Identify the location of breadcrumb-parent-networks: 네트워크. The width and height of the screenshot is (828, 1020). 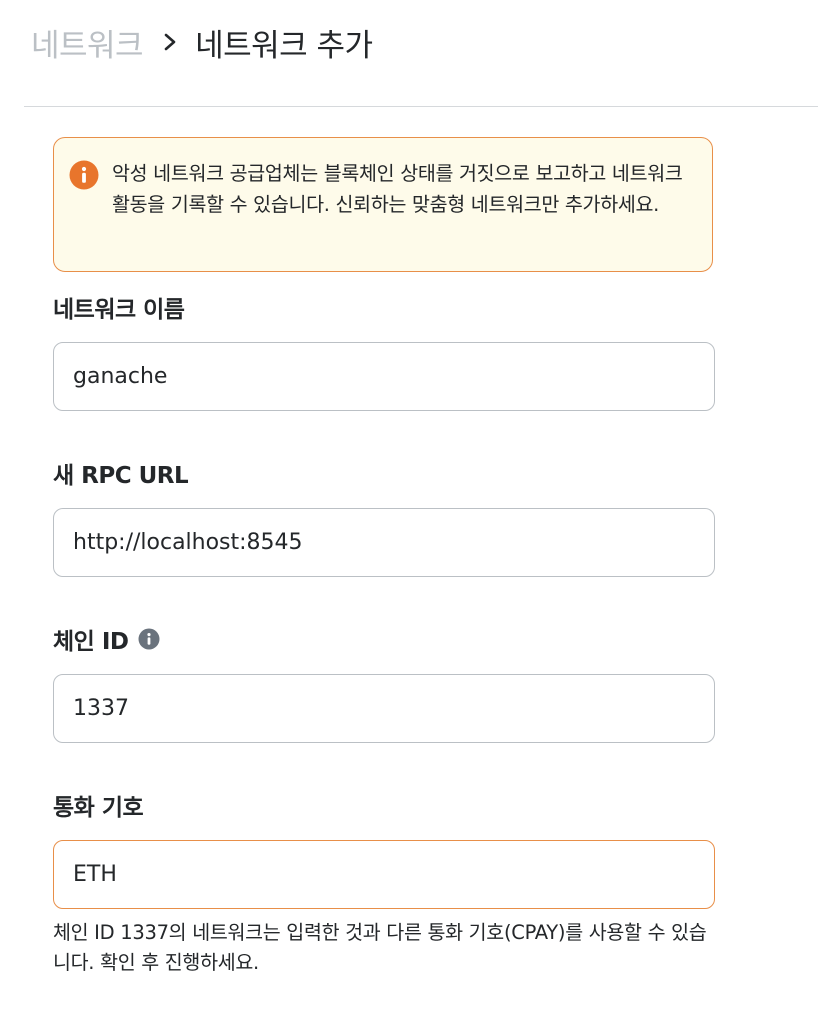
(87, 42).